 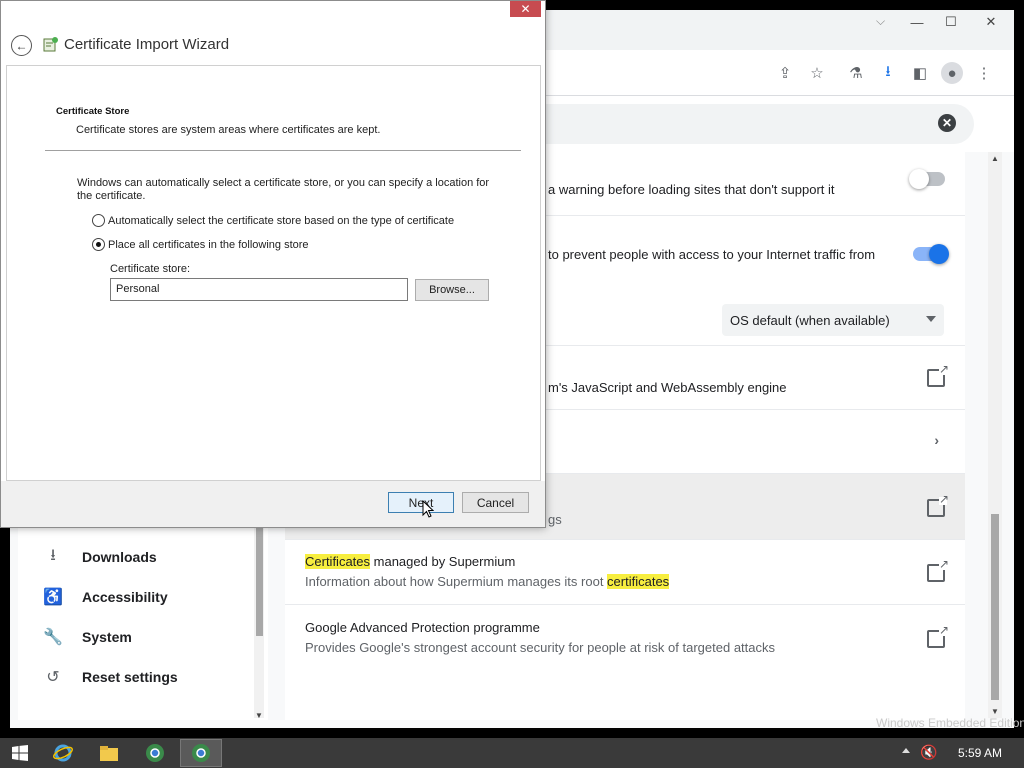 I want to click on taskbar: 🔇 5:59 AM, so click(x=512, y=753).